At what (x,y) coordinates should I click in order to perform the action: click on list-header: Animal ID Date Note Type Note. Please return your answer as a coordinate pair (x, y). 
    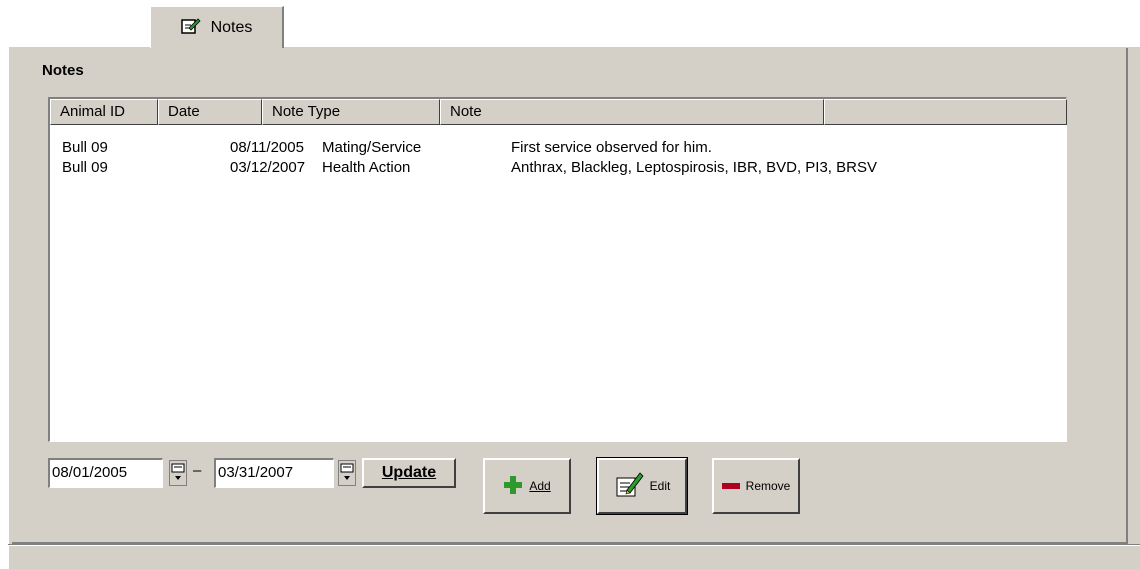
    Looking at the image, I should click on (558, 112).